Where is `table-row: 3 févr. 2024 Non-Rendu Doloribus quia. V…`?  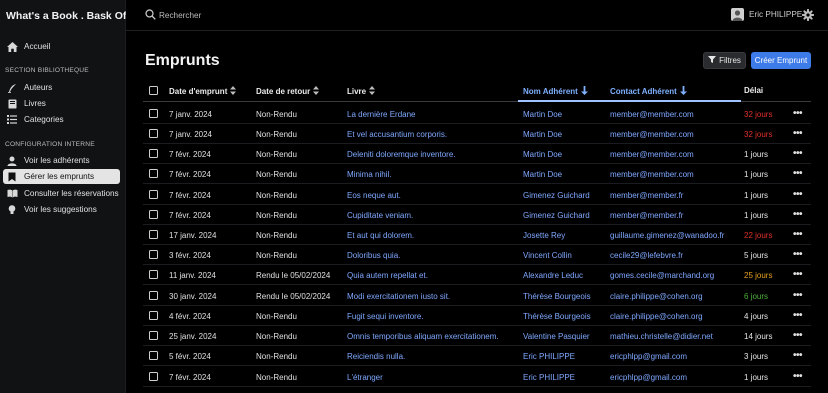
table-row: 3 févr. 2024 Non-Rendu Doloribus quia. V… is located at coordinates (477, 255).